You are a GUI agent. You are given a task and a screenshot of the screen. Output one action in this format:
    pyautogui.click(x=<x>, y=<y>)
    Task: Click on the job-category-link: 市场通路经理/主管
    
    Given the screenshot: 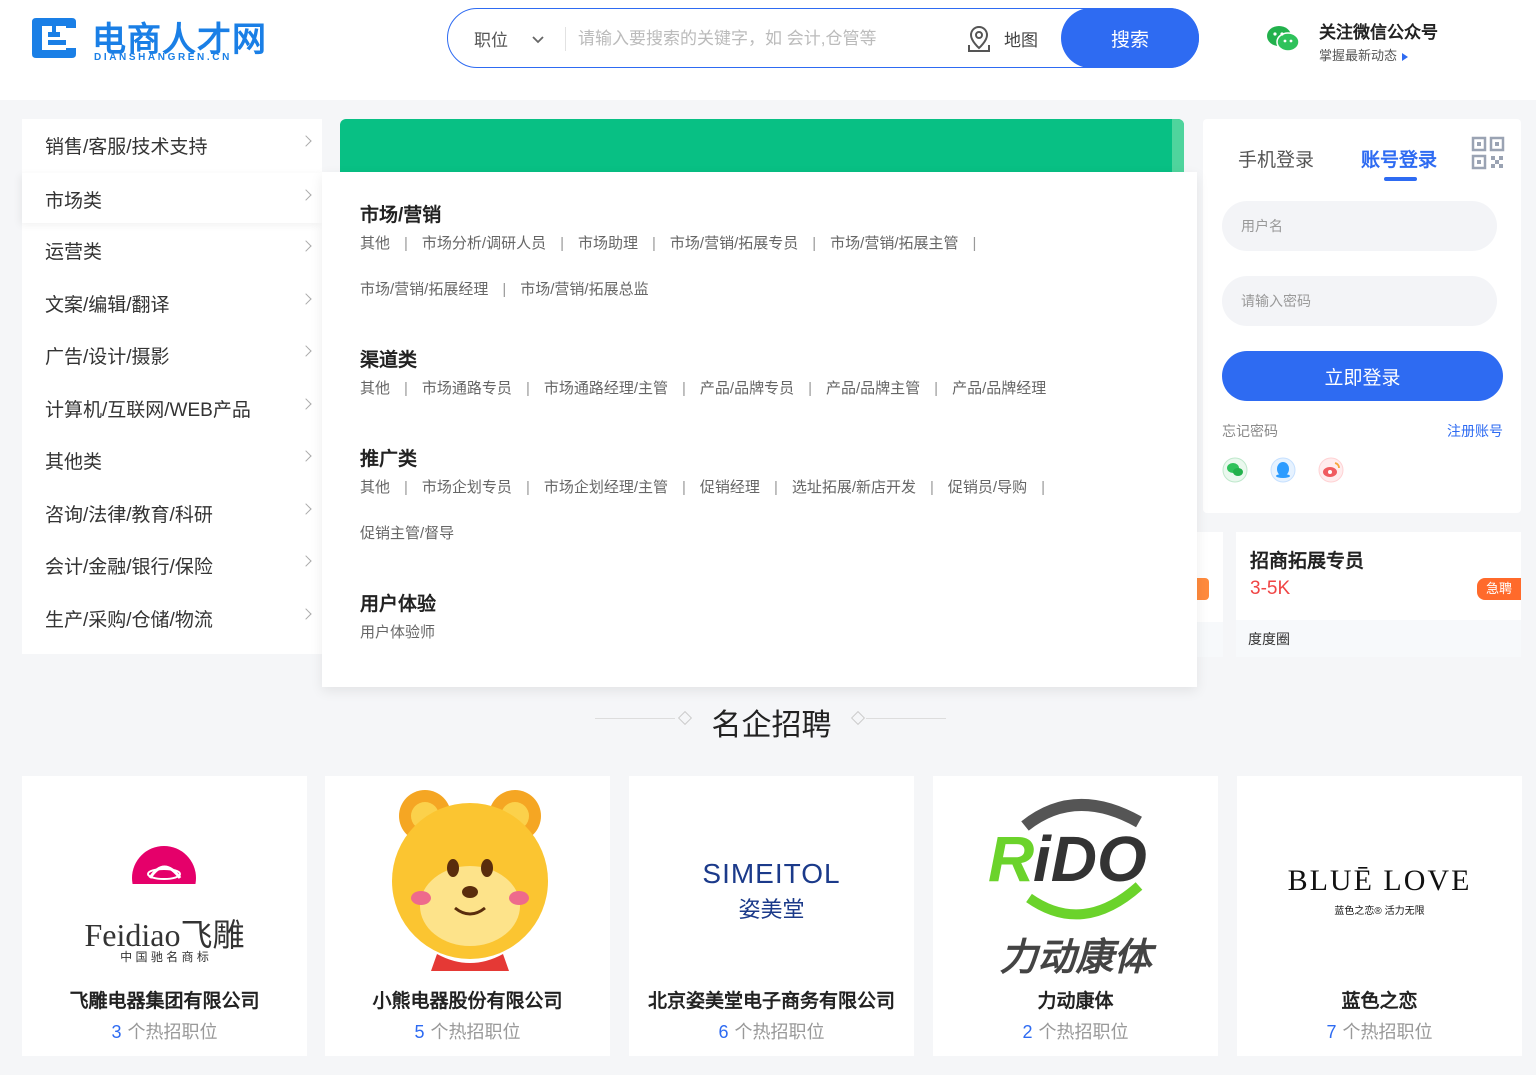 What is the action you would take?
    pyautogui.click(x=606, y=388)
    